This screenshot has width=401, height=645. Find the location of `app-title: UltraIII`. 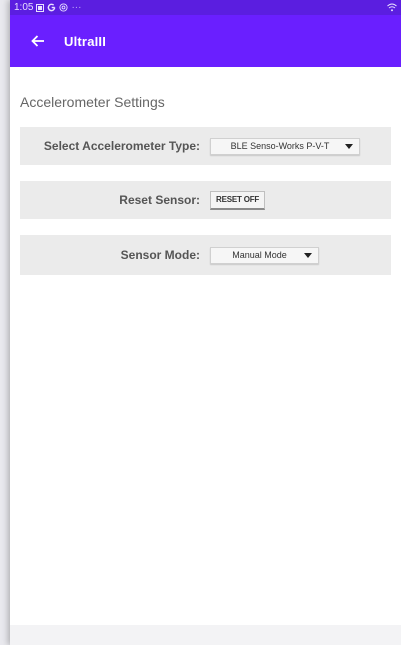

app-title: UltraIII is located at coordinates (85, 41).